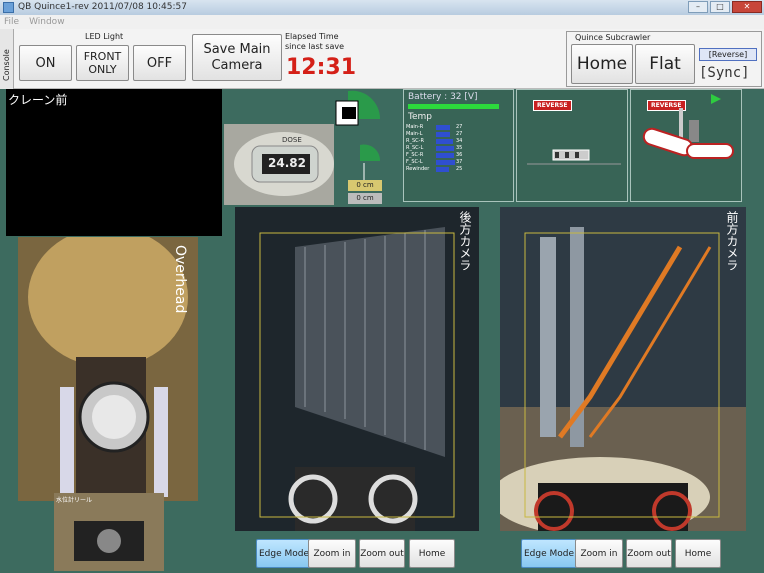 This screenshot has height=573, width=764. I want to click on temp-row: R_SC-R 34, so click(454, 141).